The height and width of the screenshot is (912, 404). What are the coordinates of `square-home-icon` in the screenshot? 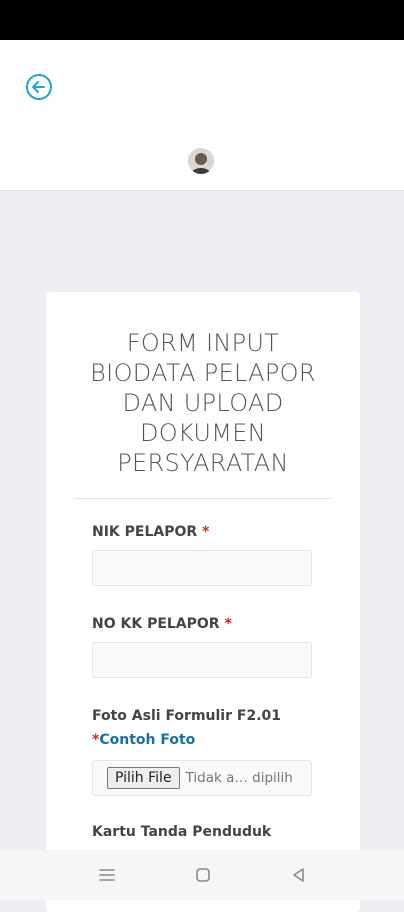 It's located at (203, 875).